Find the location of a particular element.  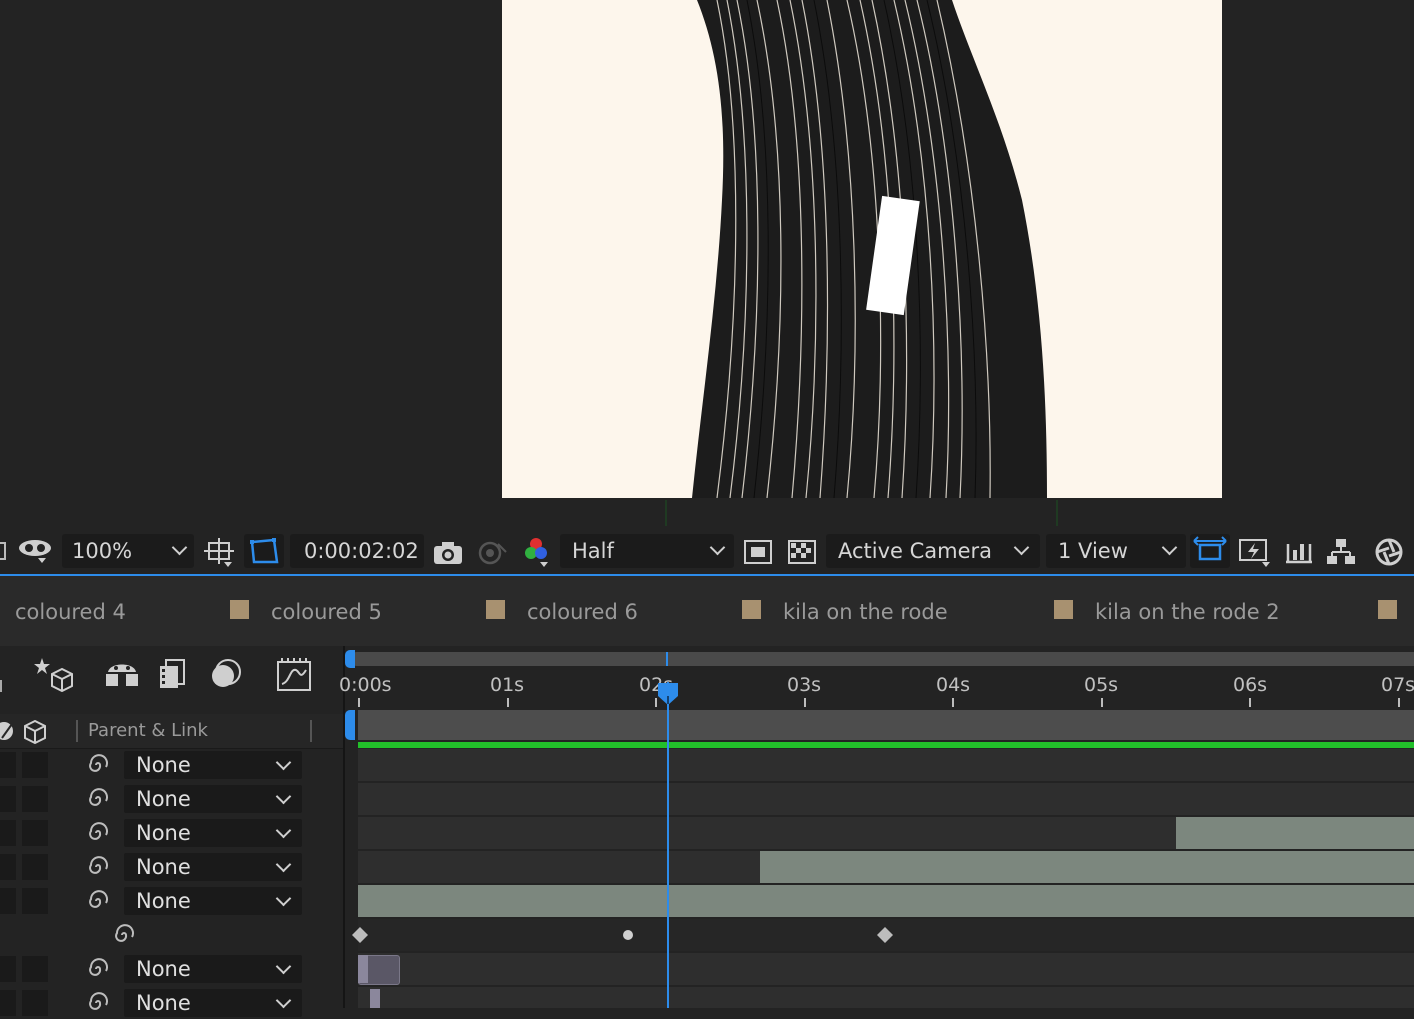

fast-previews-icon is located at coordinates (1255, 555).